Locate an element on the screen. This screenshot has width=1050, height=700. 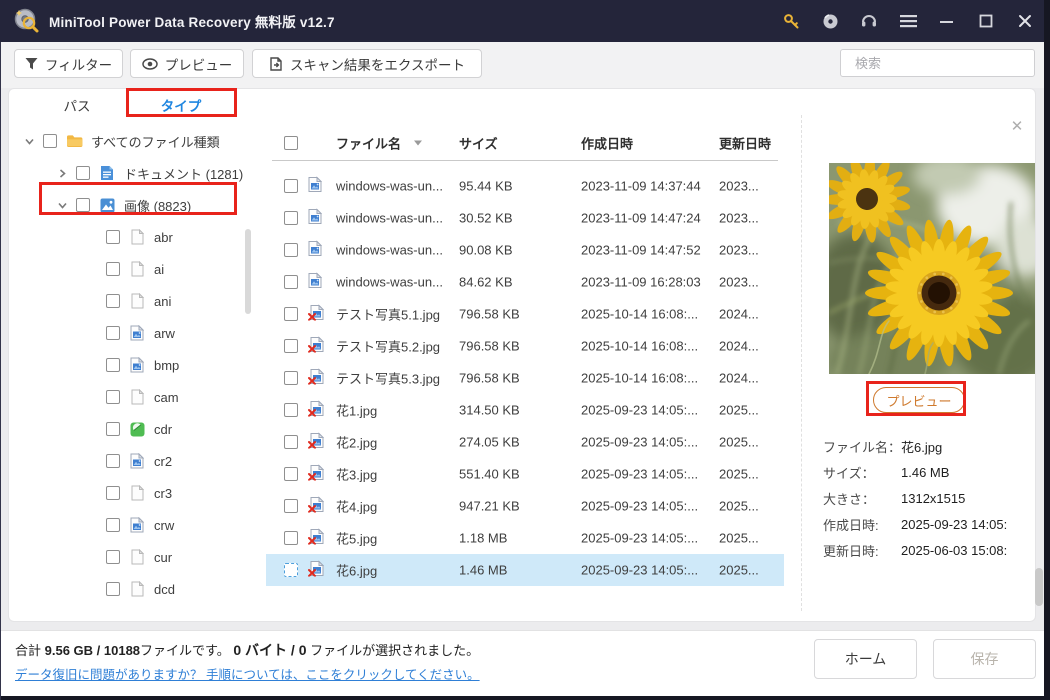
sort-desc-icon is located at coordinates (418, 143).